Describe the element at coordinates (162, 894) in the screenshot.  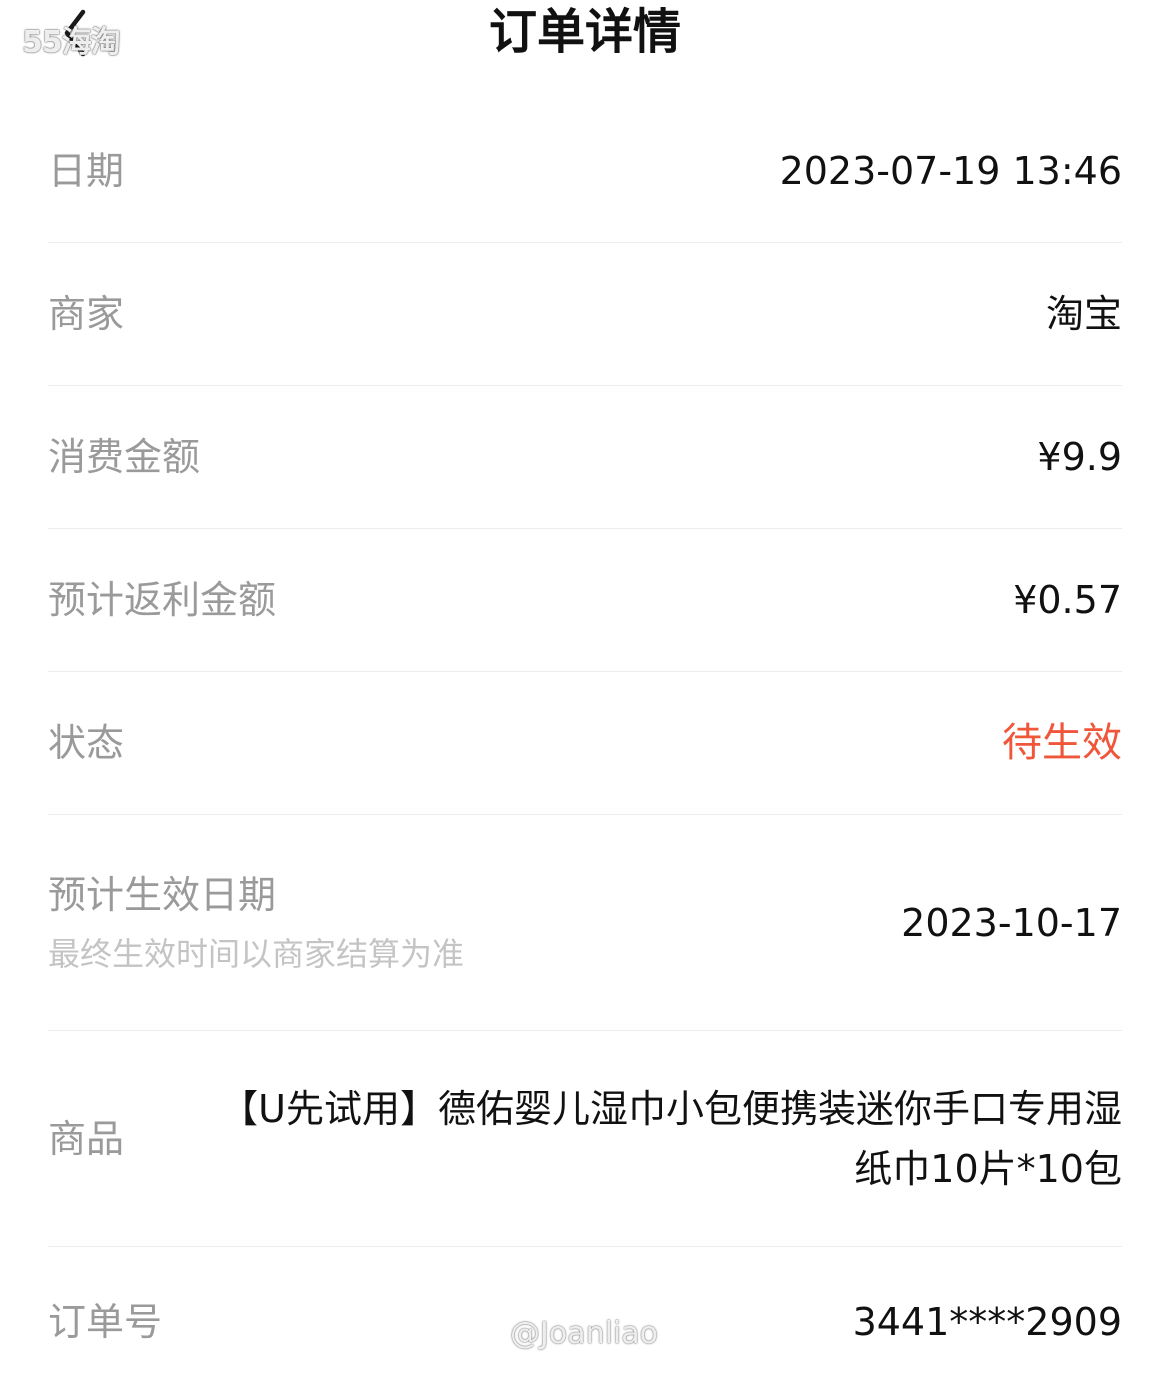
I see `effective-date-label: 预计生效日期` at that location.